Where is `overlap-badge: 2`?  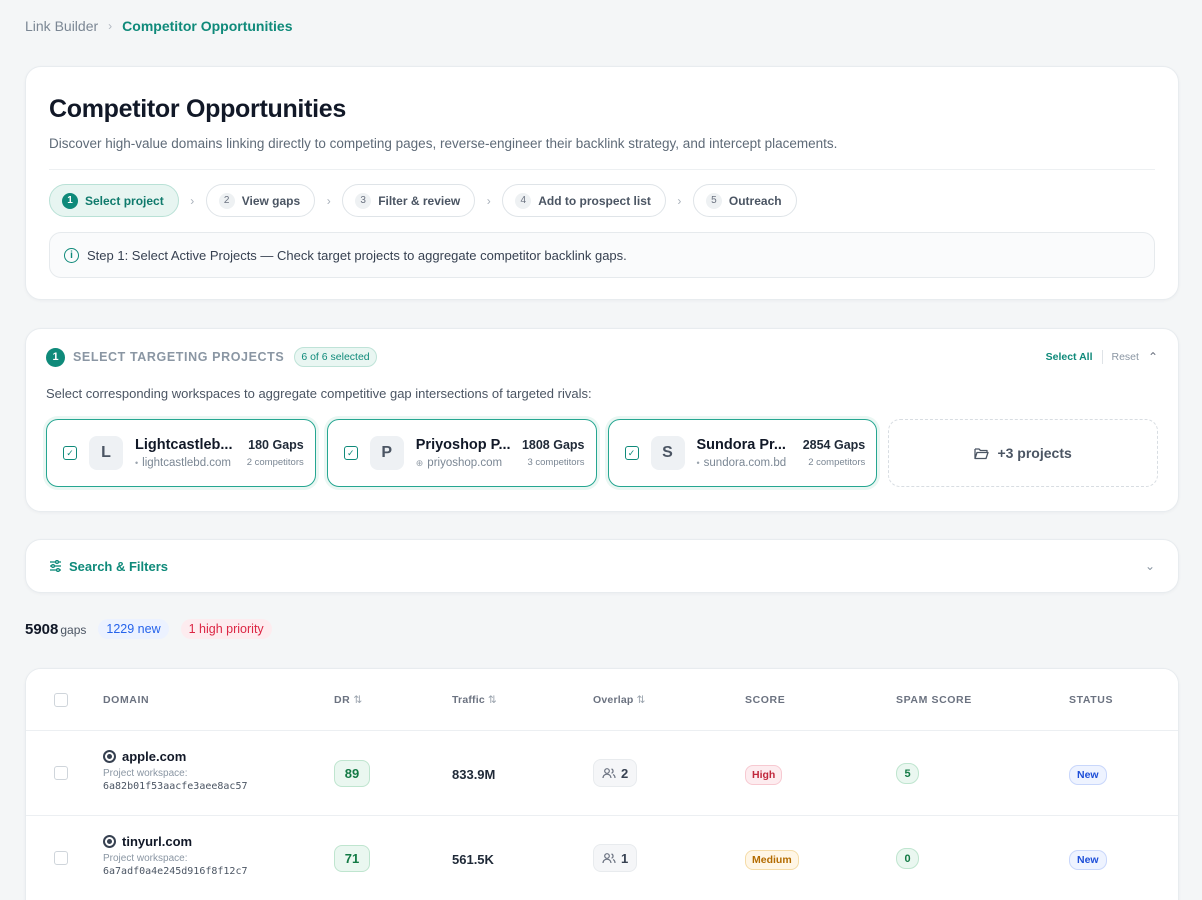 overlap-badge: 2 is located at coordinates (615, 773).